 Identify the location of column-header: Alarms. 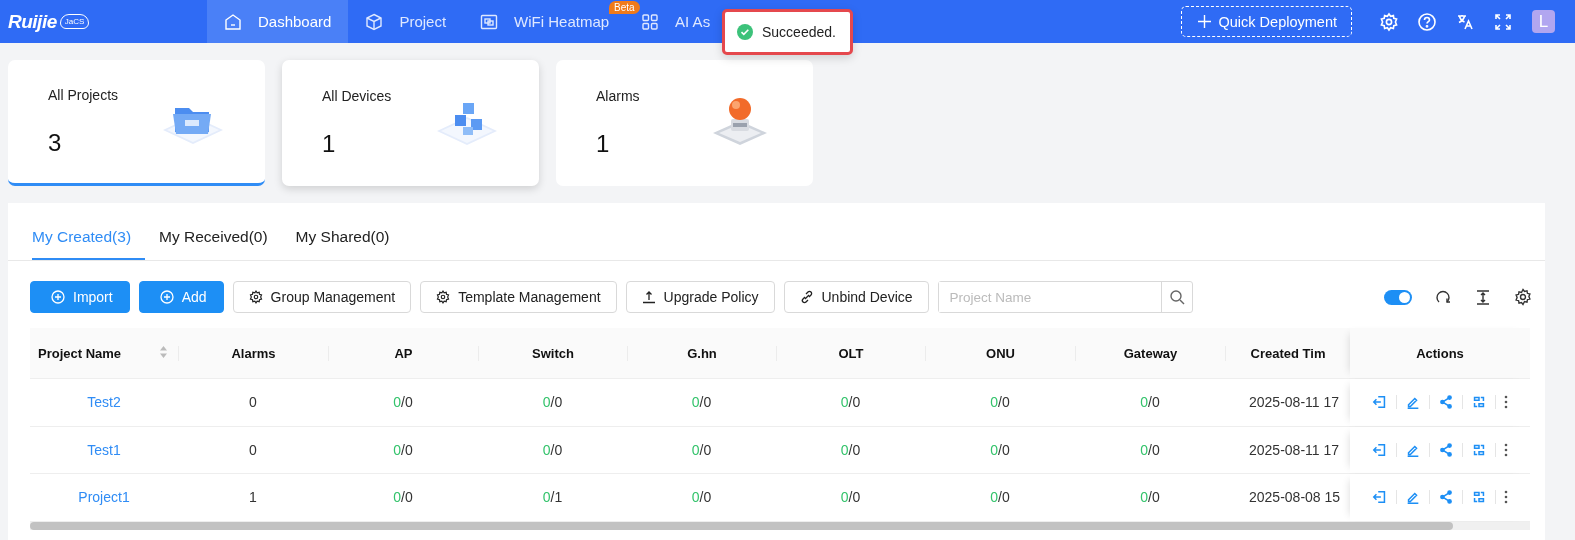
(253, 353).